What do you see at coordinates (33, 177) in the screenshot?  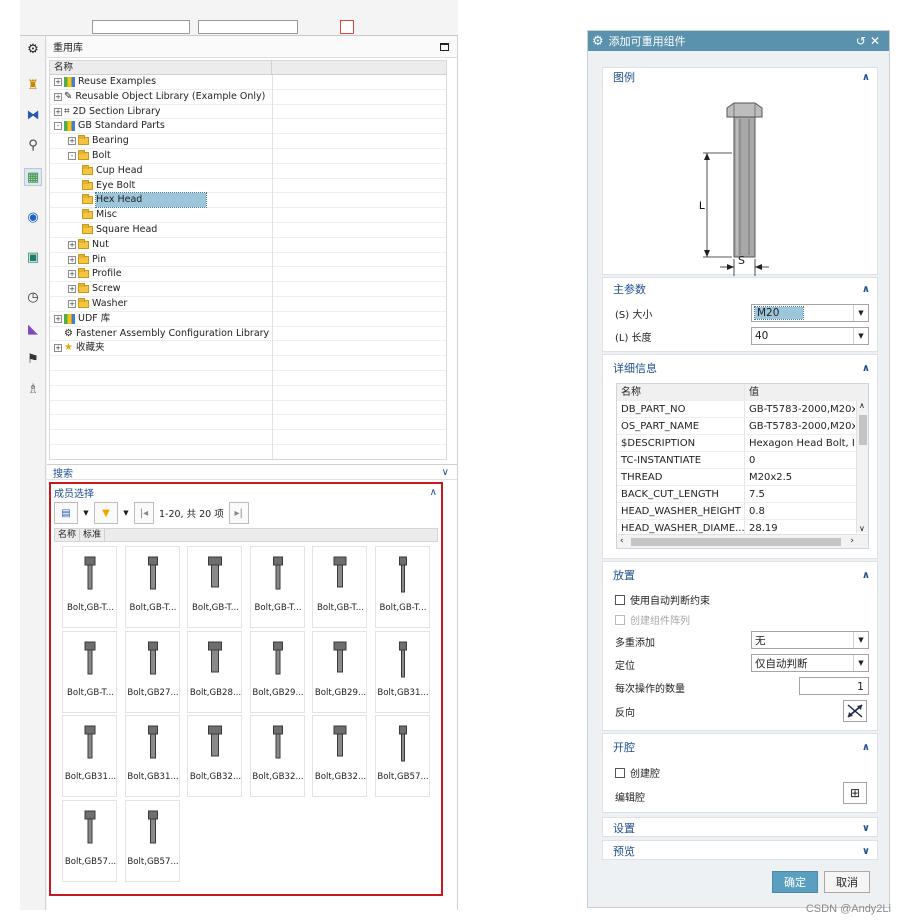 I see `reuse-library-icon: ▦` at bounding box center [33, 177].